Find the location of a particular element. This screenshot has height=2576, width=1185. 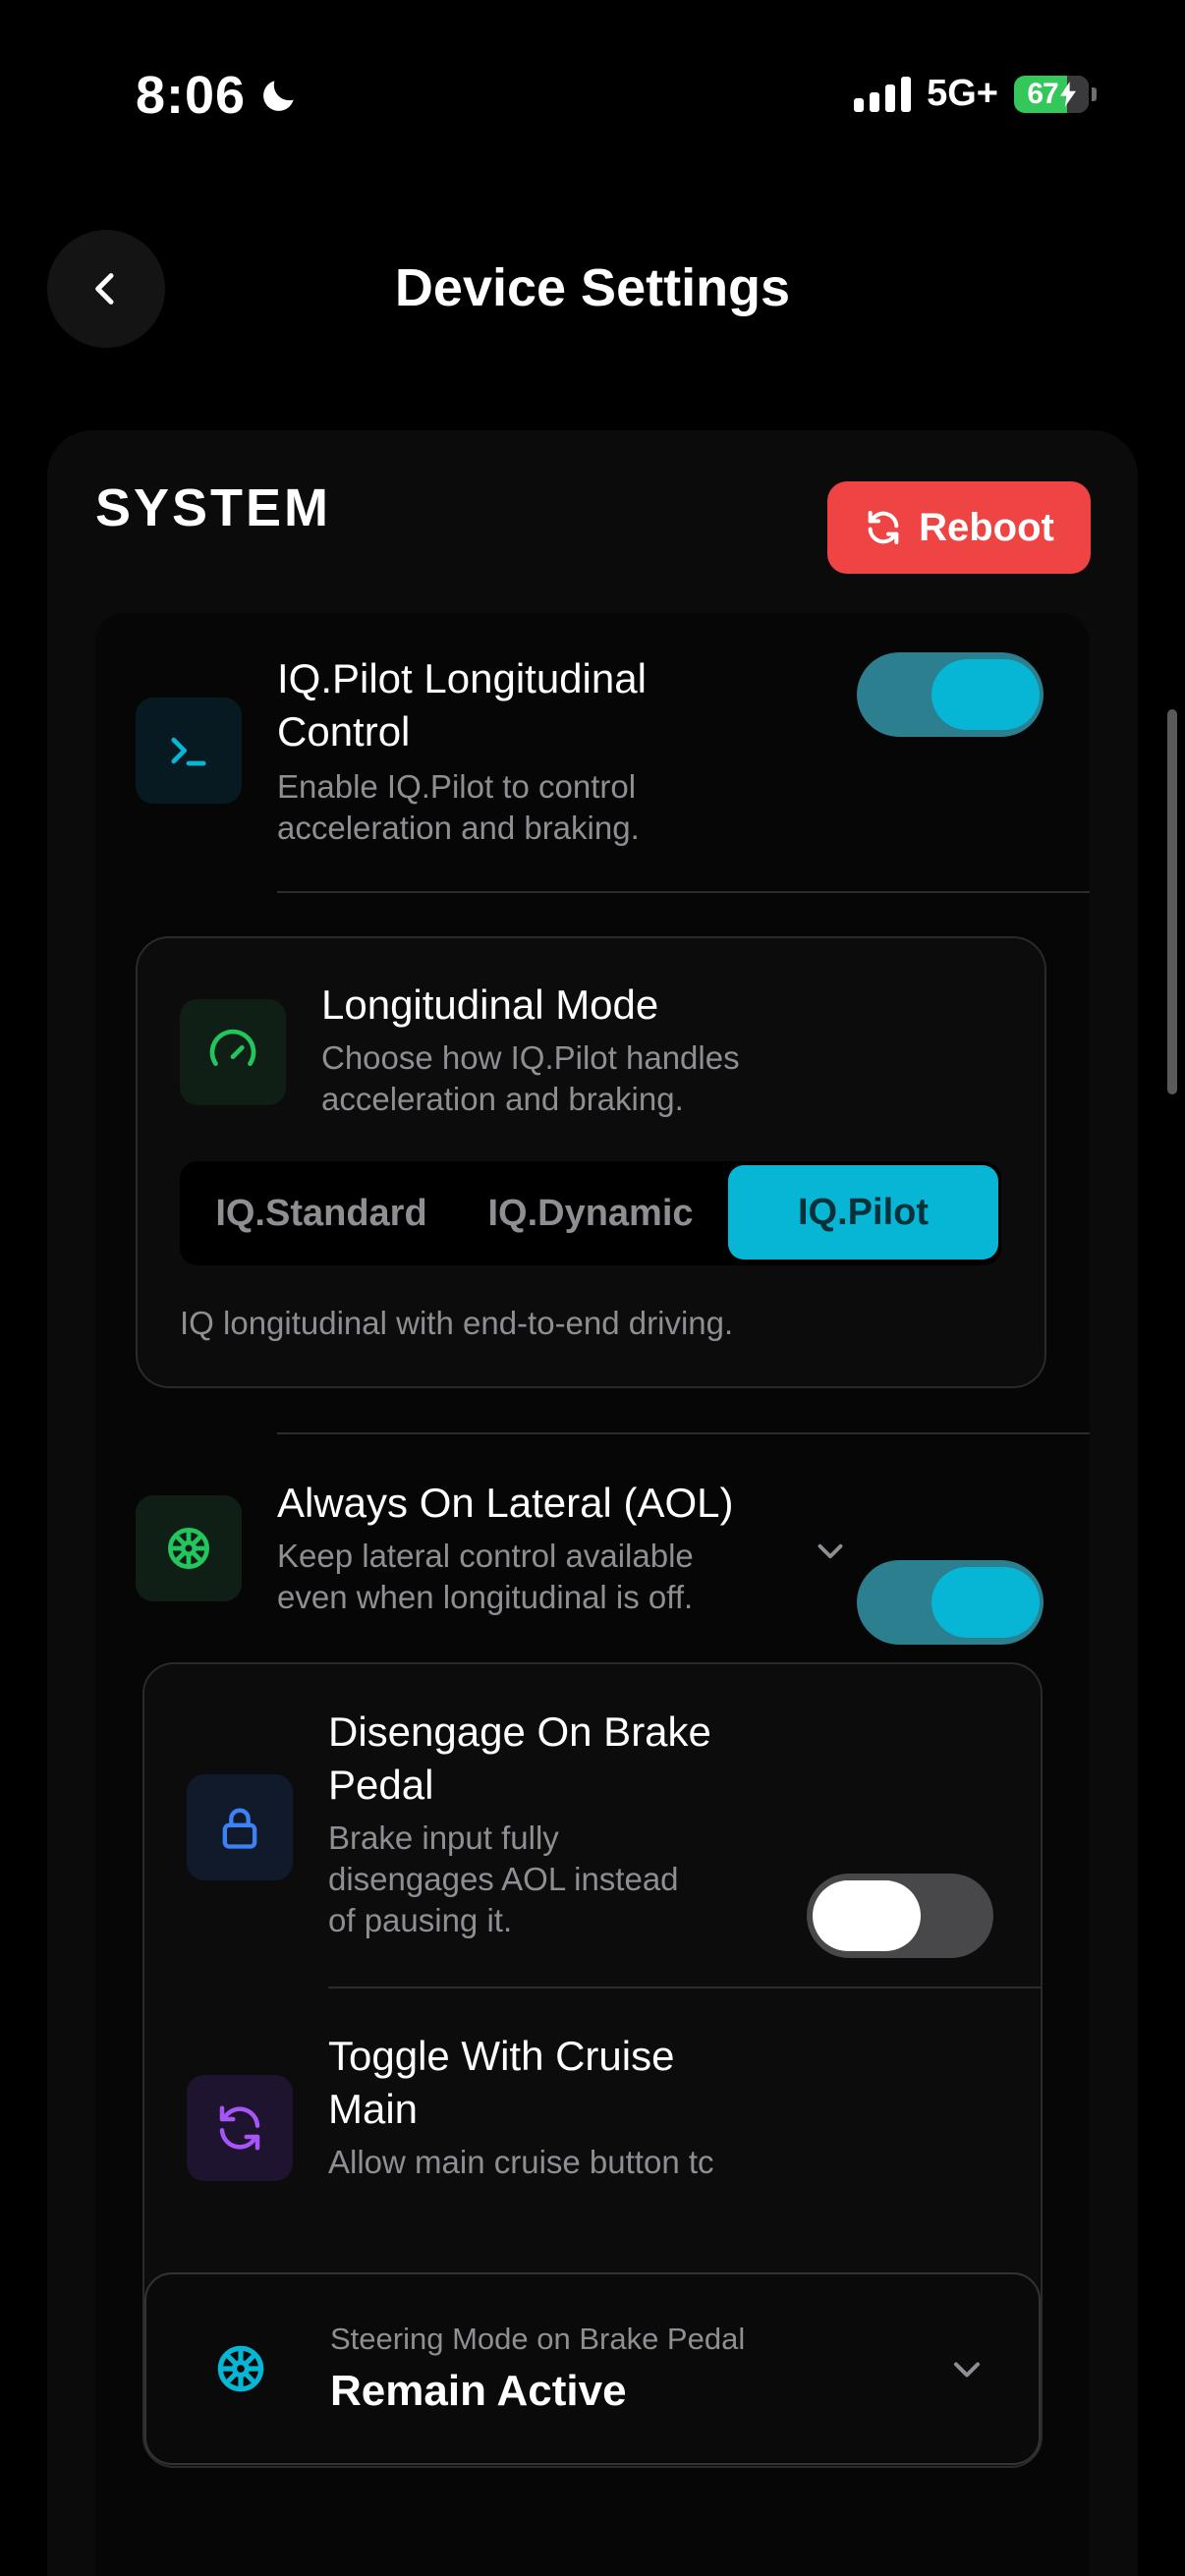

section-title: SYSTEM is located at coordinates (214, 507).